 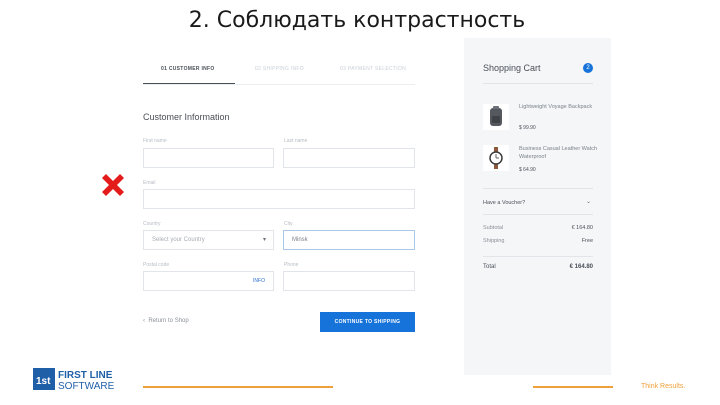 What do you see at coordinates (527, 170) in the screenshot?
I see `cart-item-price: $ 64.90` at bounding box center [527, 170].